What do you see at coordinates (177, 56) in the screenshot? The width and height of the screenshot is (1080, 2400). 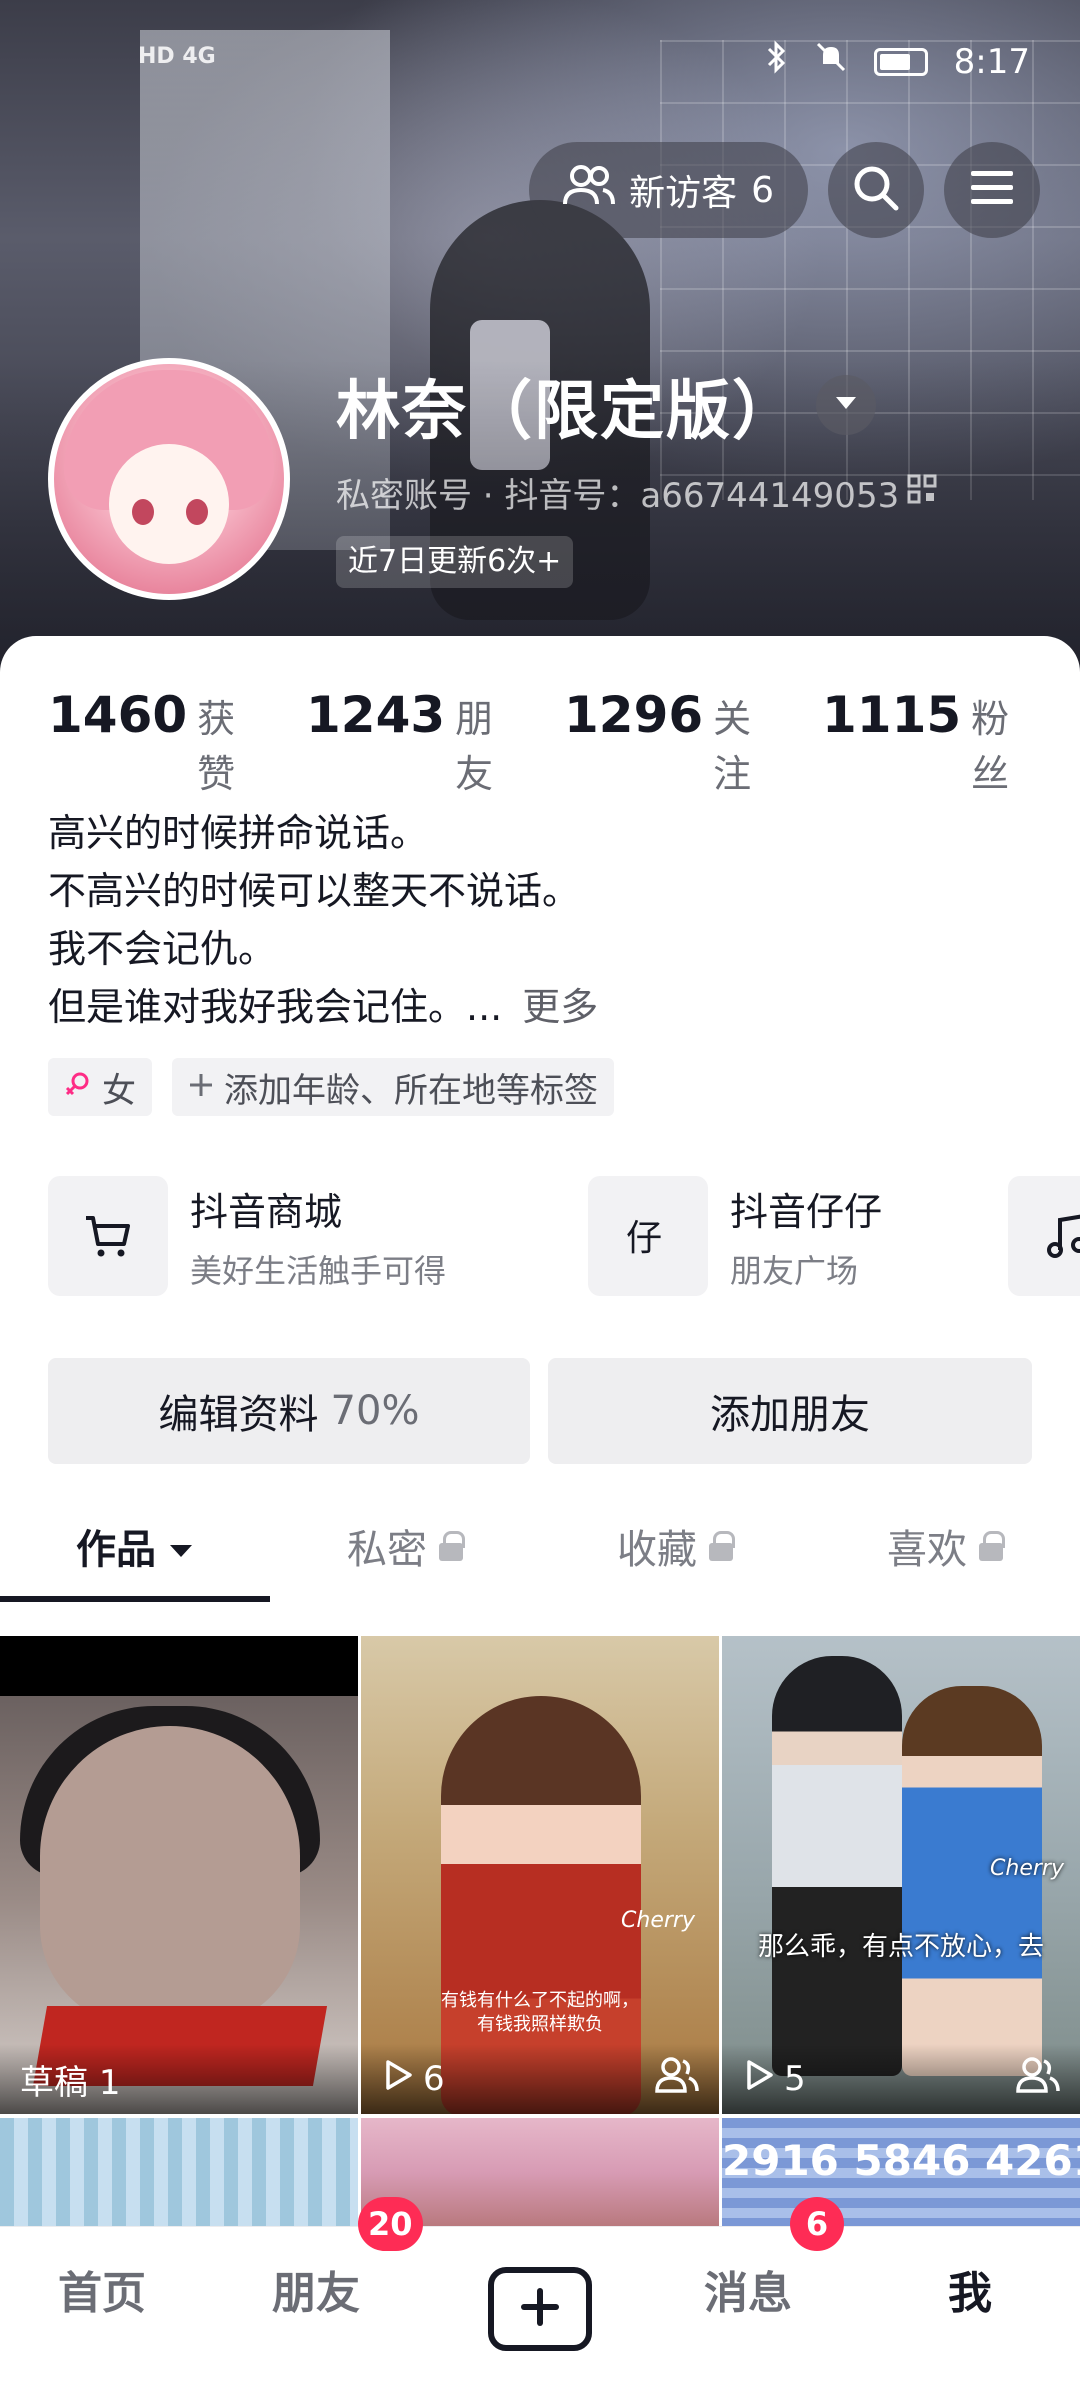 I see `network-indicator: HD 4G` at bounding box center [177, 56].